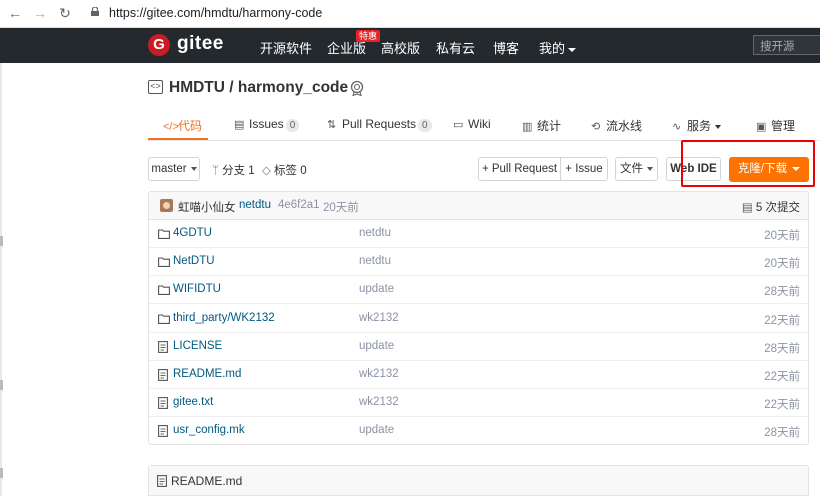  I want to click on chevron-down-icon, so click(193, 168).